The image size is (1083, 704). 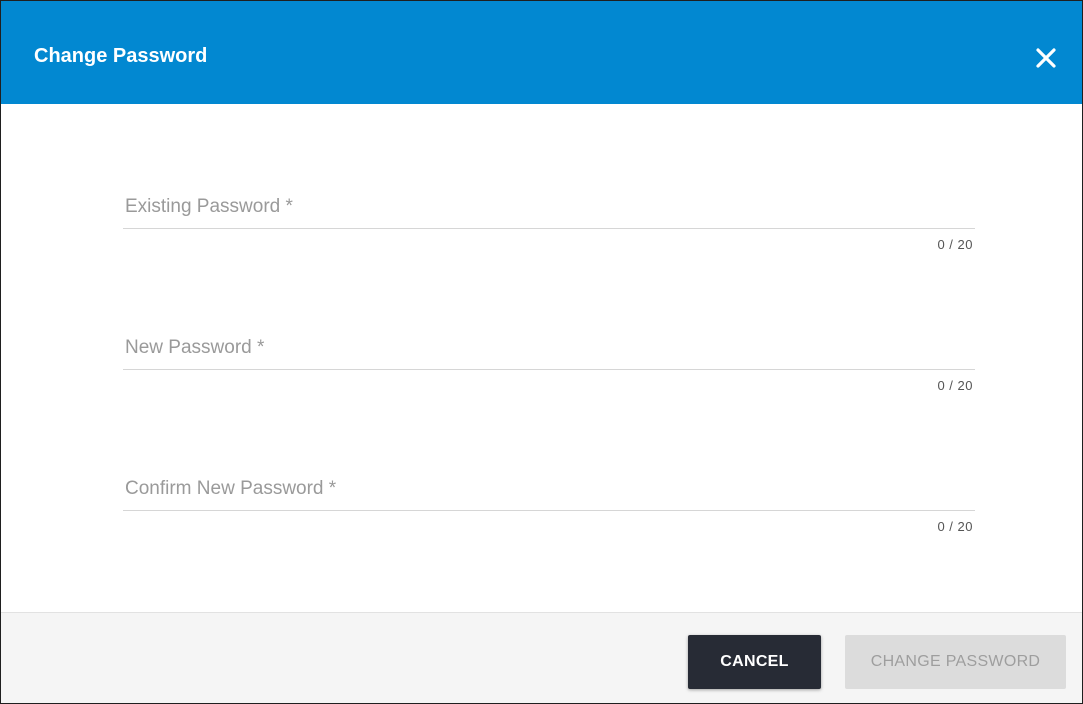 What do you see at coordinates (549, 348) in the screenshot?
I see `new-password-input` at bounding box center [549, 348].